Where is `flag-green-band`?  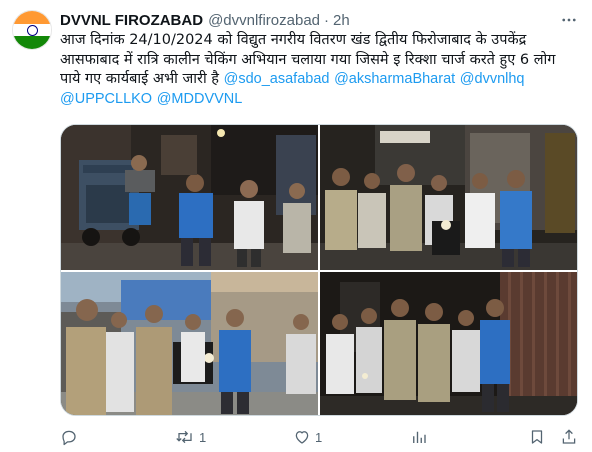 flag-green-band is located at coordinates (32, 42).